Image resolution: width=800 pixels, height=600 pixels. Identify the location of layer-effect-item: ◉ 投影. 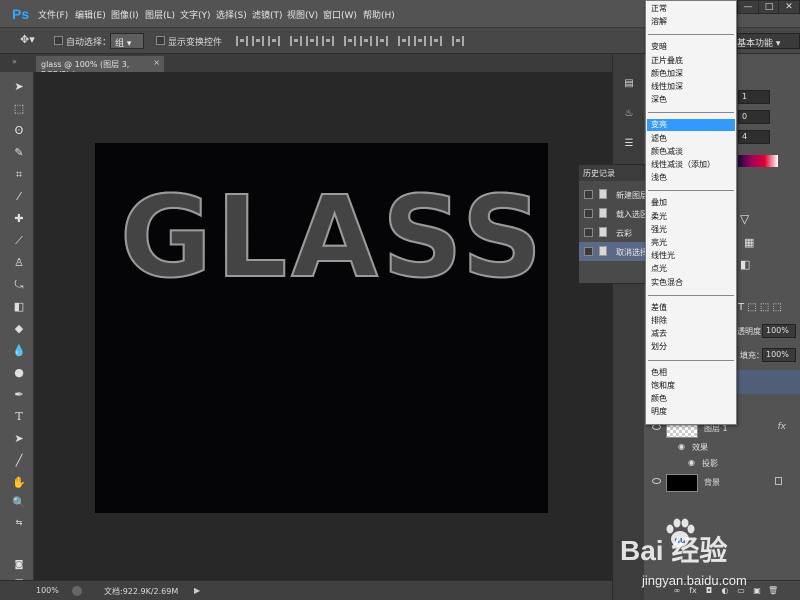
(722, 464).